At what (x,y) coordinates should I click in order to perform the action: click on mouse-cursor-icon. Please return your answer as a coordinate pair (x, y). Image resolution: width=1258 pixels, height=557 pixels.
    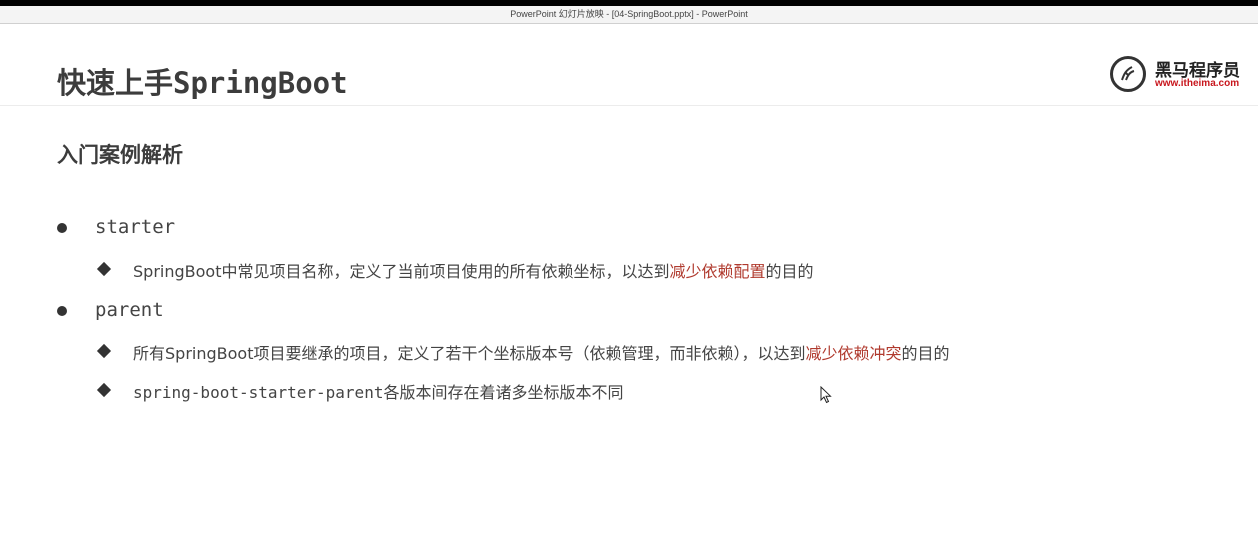
    Looking at the image, I should click on (826, 396).